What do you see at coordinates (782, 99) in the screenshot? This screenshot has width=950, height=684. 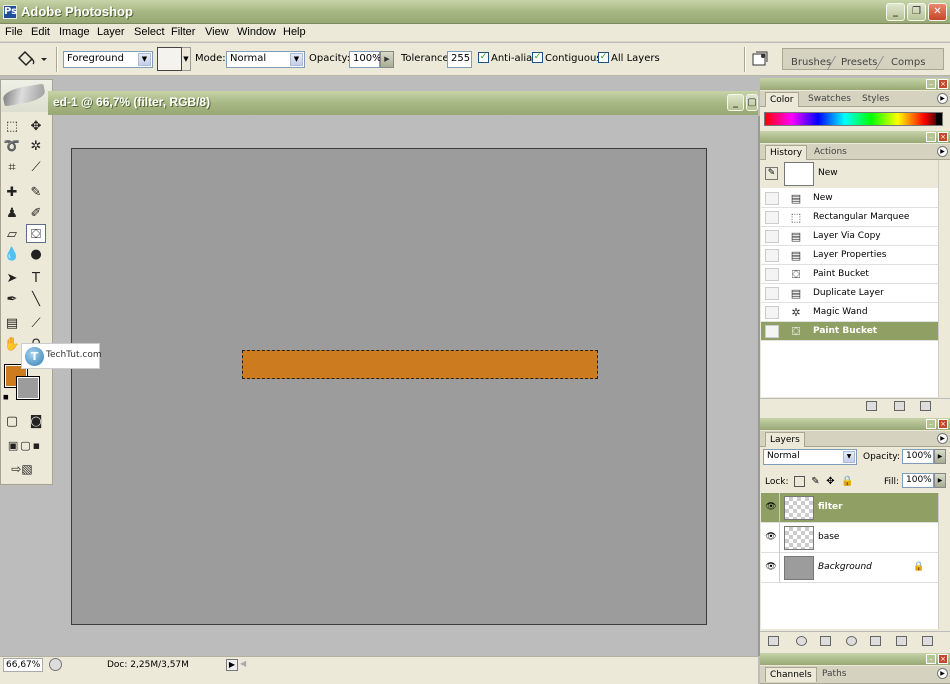 I see `tab-color: Color` at bounding box center [782, 99].